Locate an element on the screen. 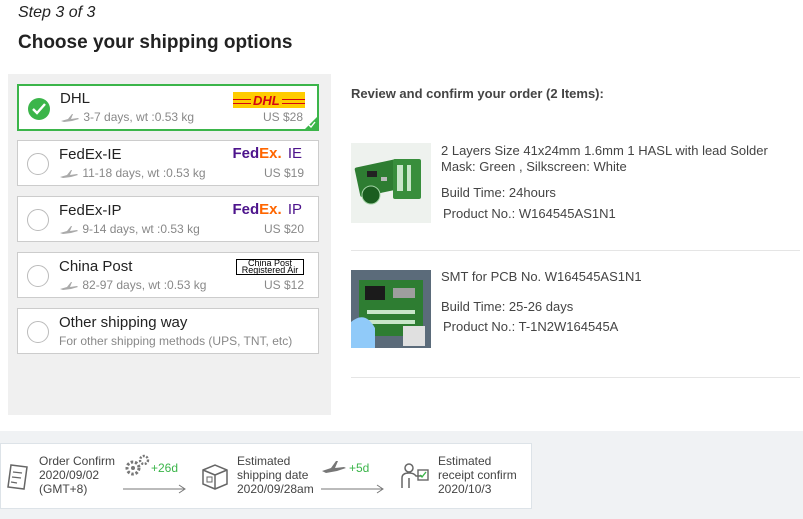  pcb-board-image is located at coordinates (391, 183).